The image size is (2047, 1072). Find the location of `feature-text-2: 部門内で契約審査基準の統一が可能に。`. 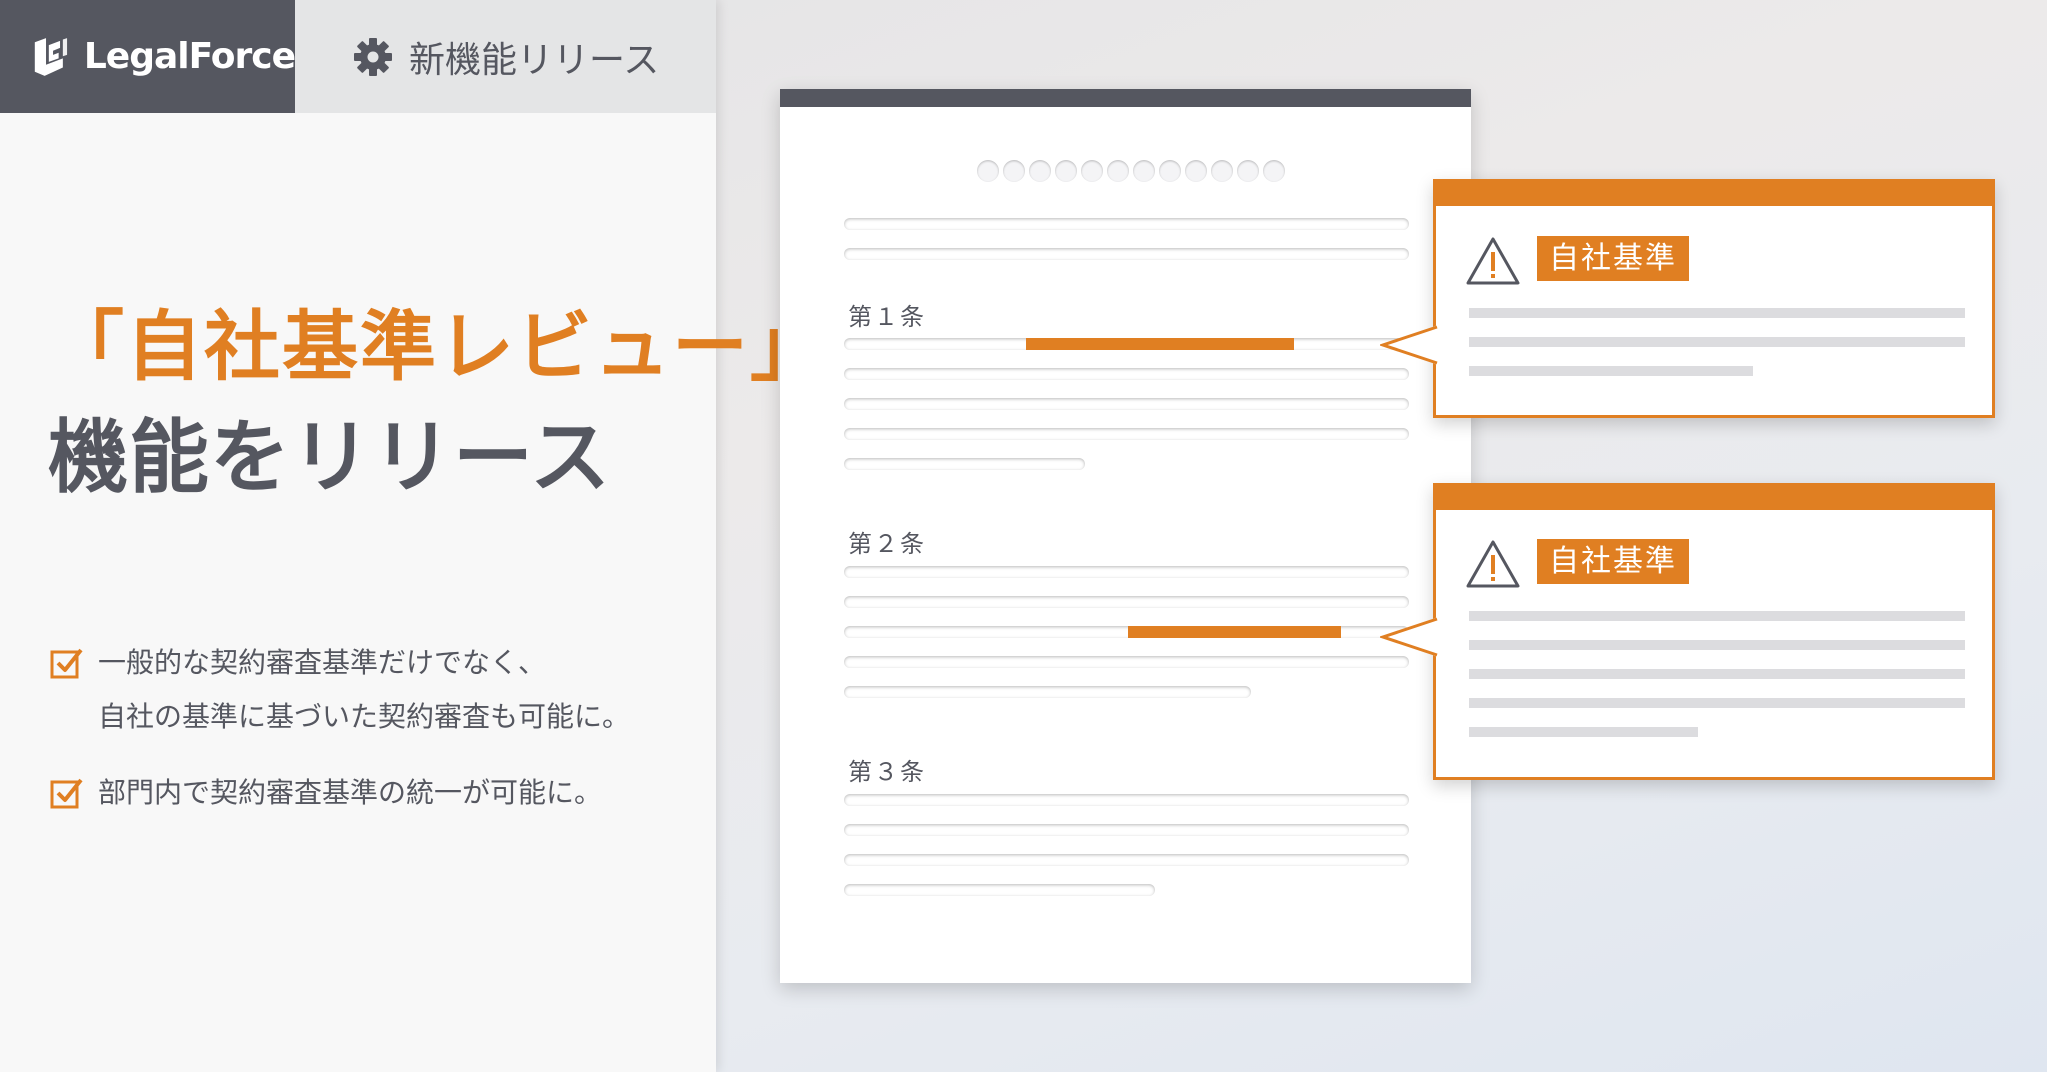

feature-text-2: 部門内で契約審査基準の統一が可能に。 is located at coordinates (350, 792).